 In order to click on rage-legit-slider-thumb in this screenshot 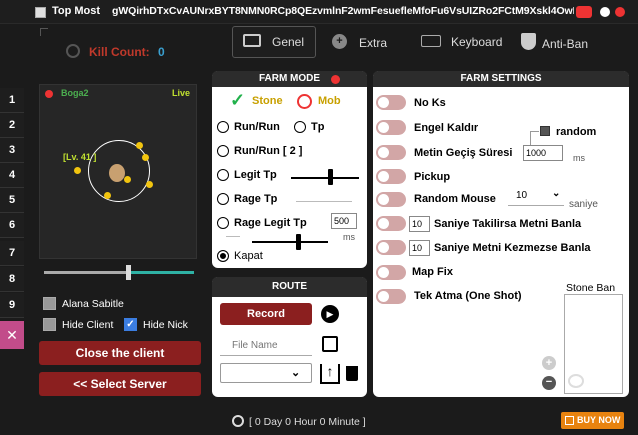, I will do `click(298, 242)`.